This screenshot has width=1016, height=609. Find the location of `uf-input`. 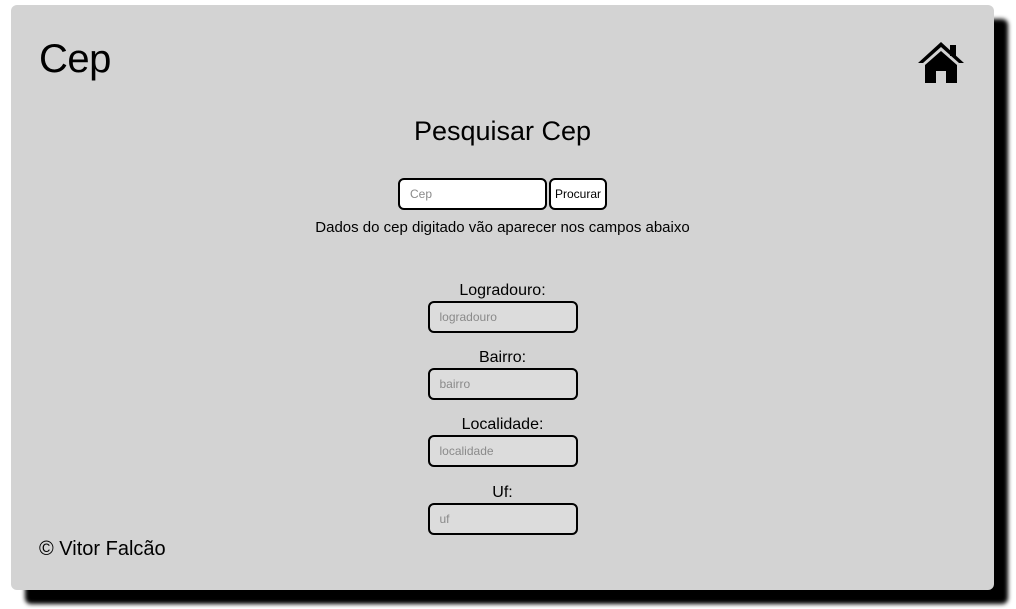

uf-input is located at coordinates (502, 519).